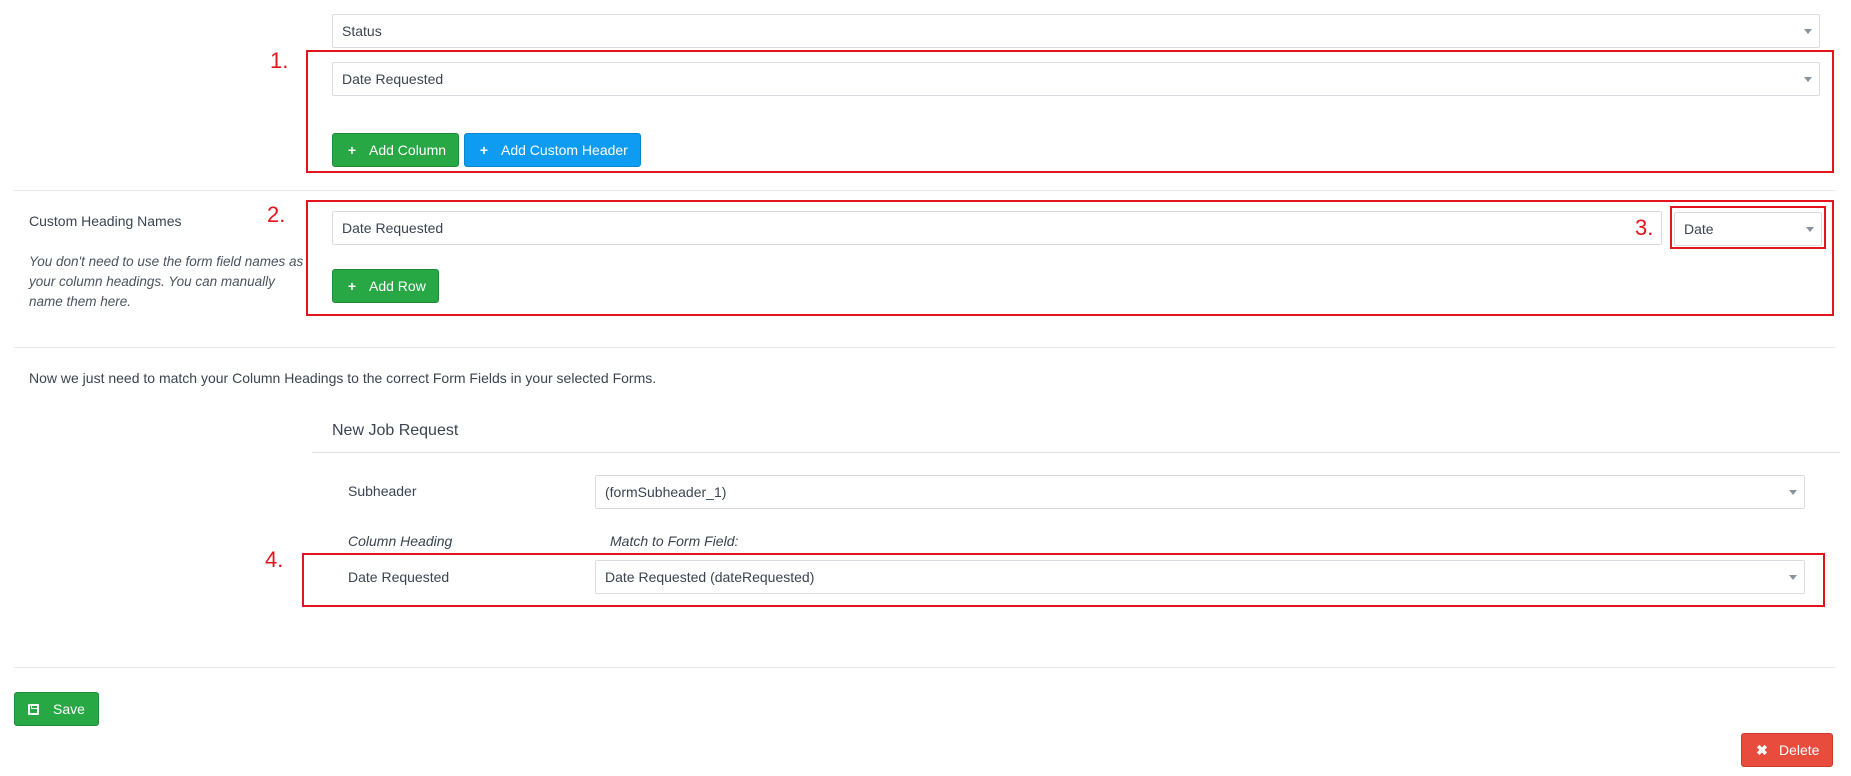  What do you see at coordinates (1076, 452) in the screenshot?
I see `form-heading-divider` at bounding box center [1076, 452].